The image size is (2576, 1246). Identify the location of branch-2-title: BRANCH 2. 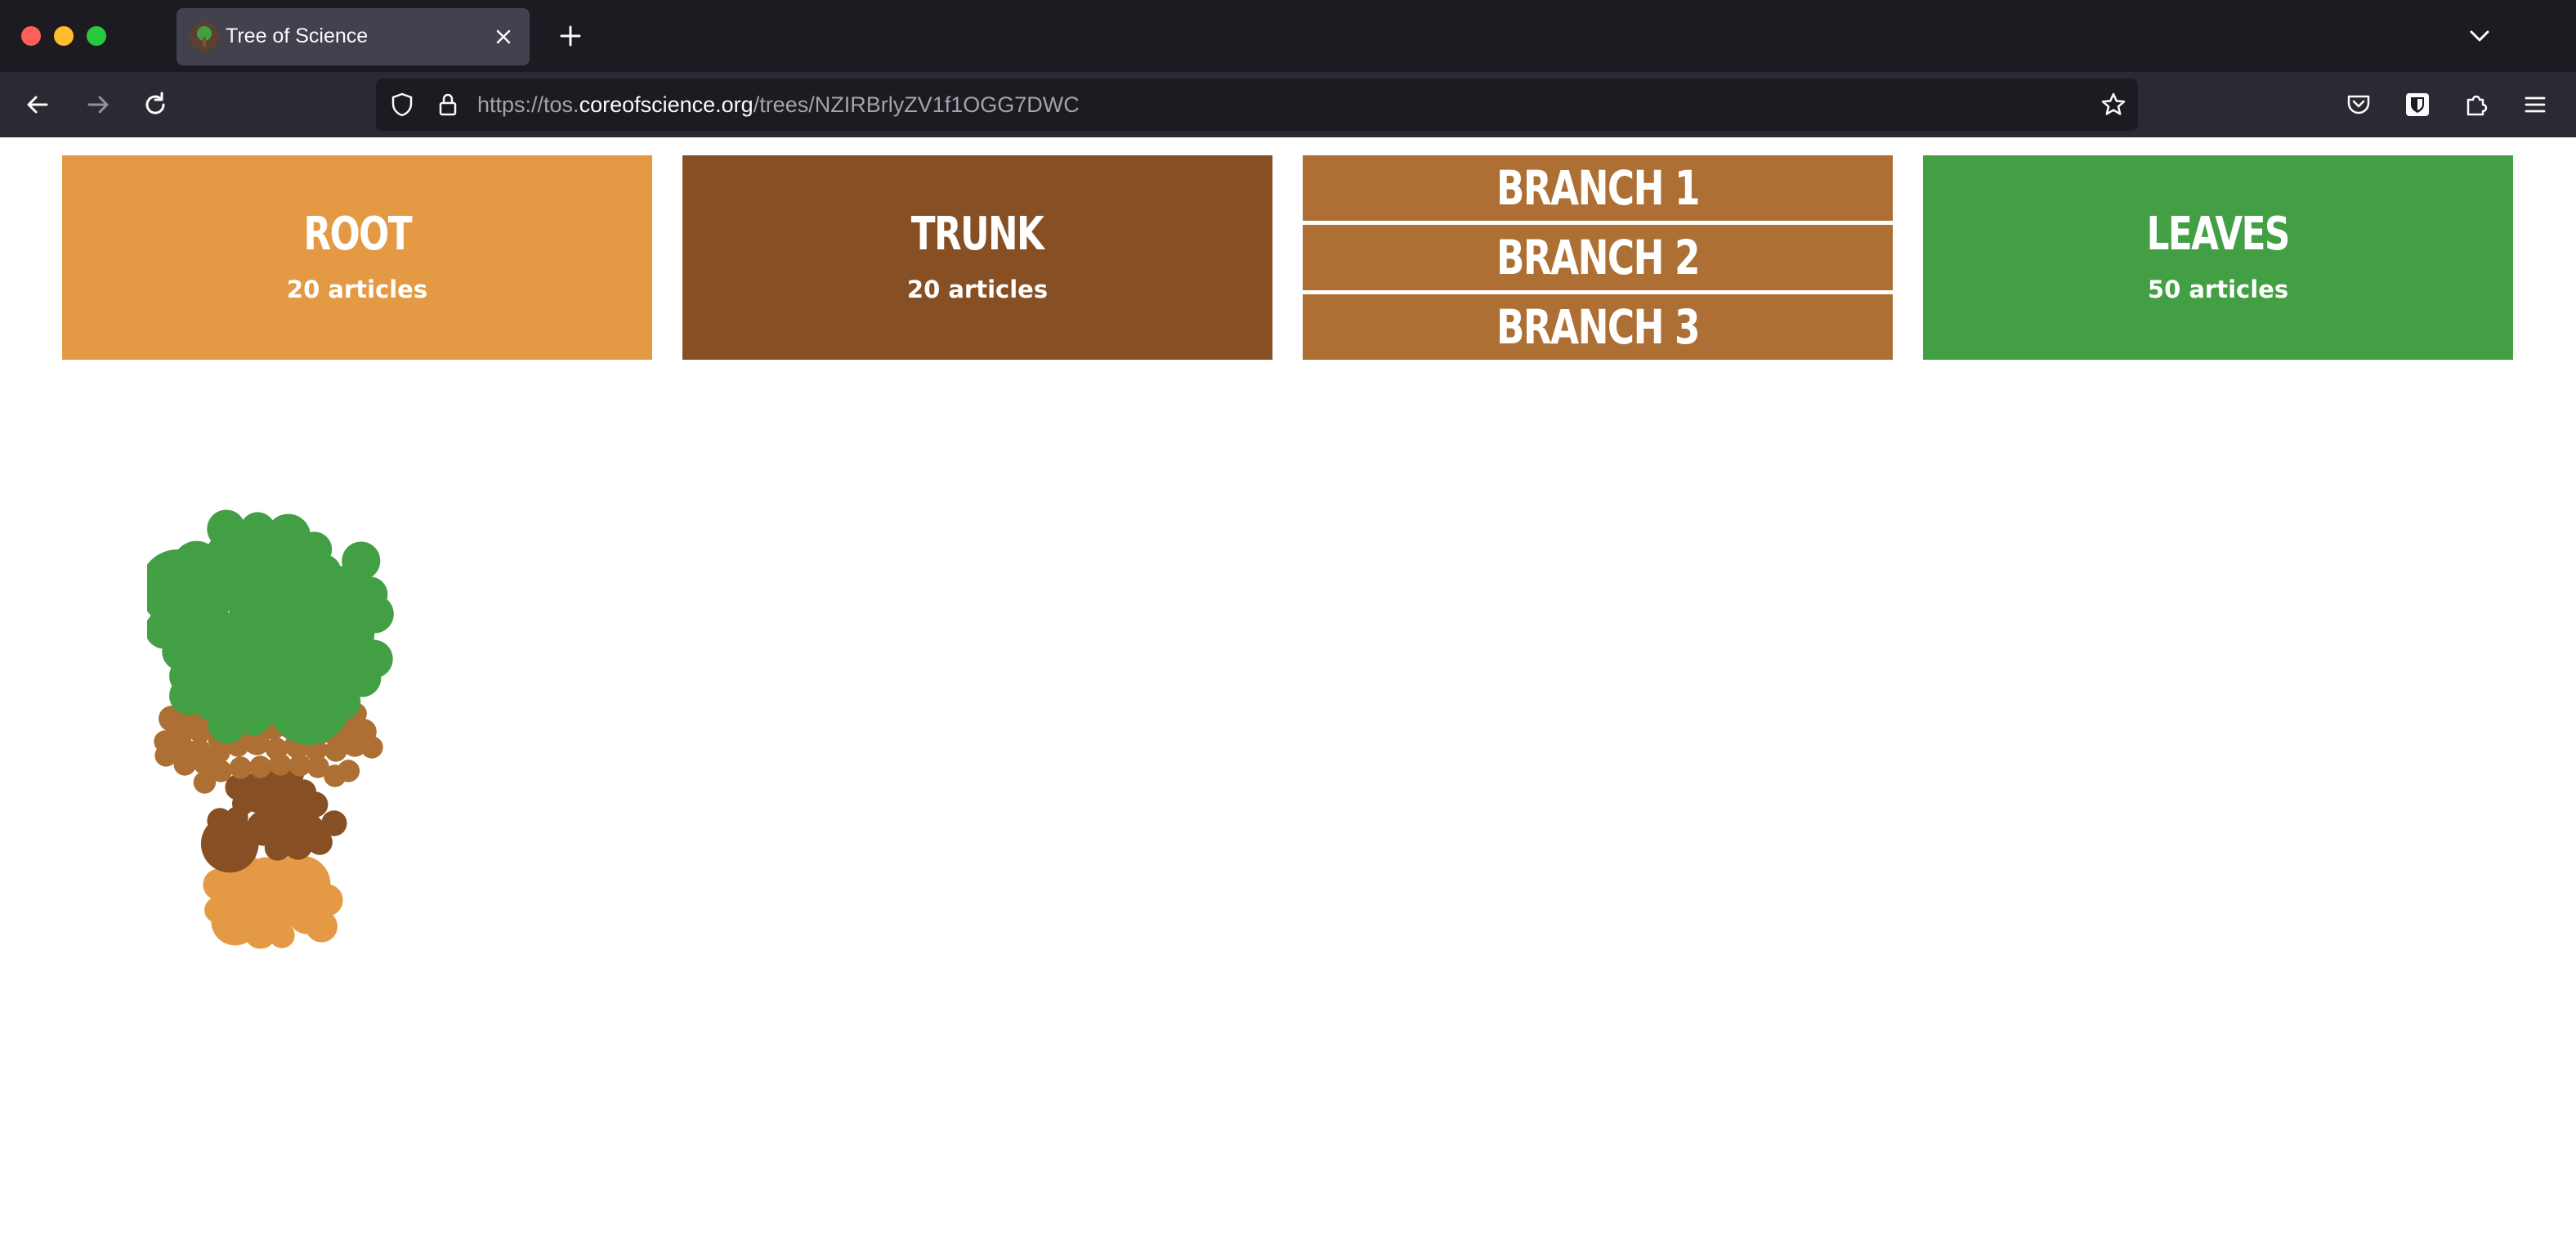
(1598, 257).